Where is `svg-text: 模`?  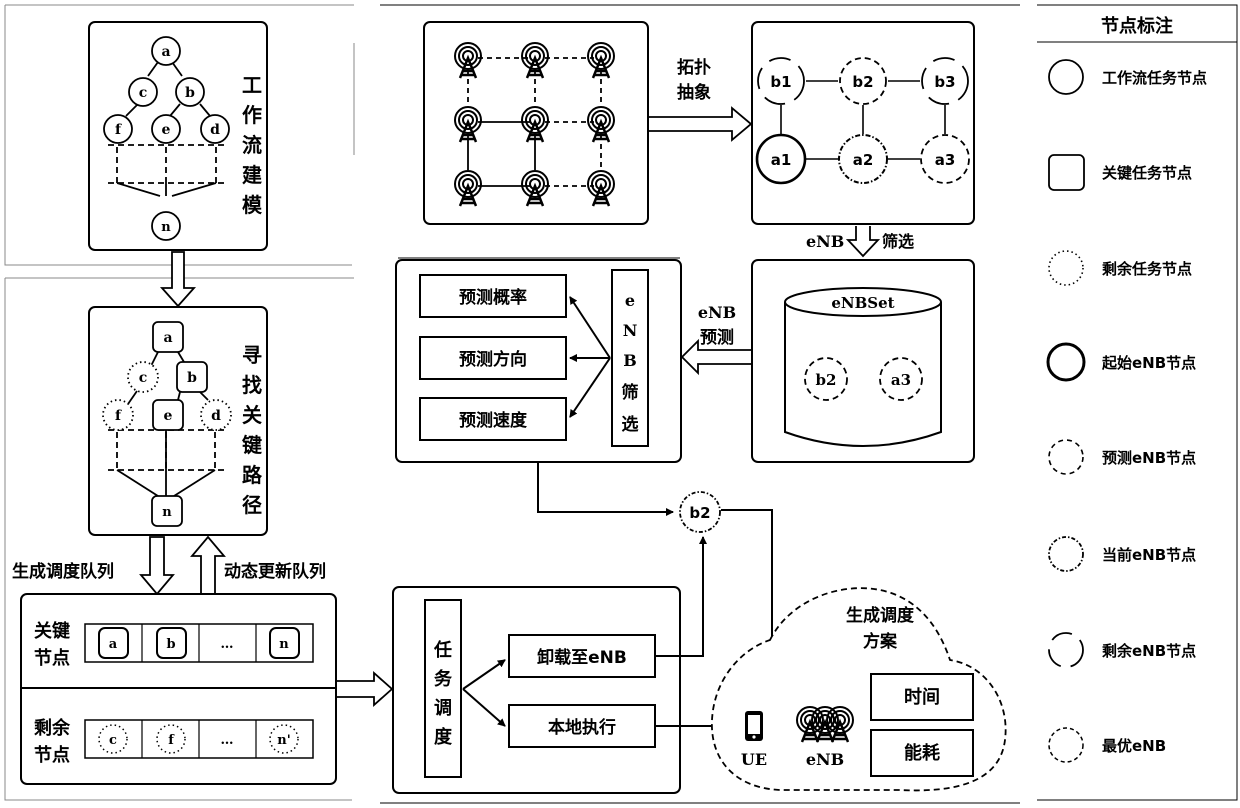 svg-text: 模 is located at coordinates (252, 205).